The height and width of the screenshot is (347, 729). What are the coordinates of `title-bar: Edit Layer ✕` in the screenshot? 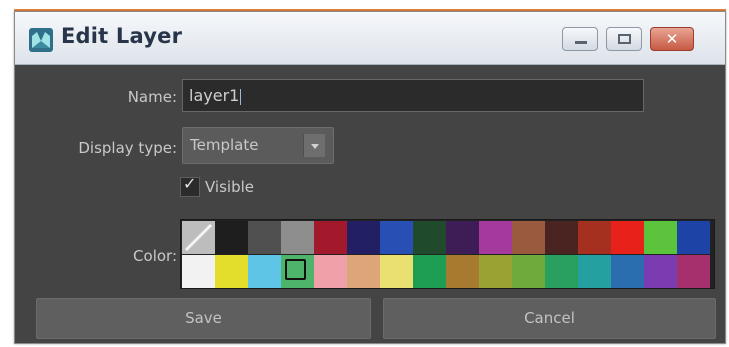 It's located at (370, 38).